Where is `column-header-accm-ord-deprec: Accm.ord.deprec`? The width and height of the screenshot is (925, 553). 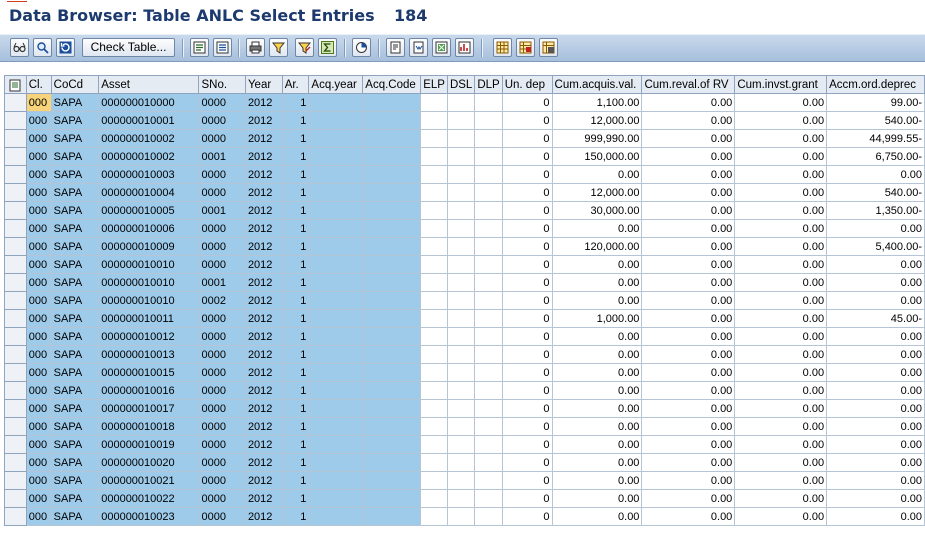 column-header-accm-ord-deprec: Accm.ord.deprec is located at coordinates (875, 84).